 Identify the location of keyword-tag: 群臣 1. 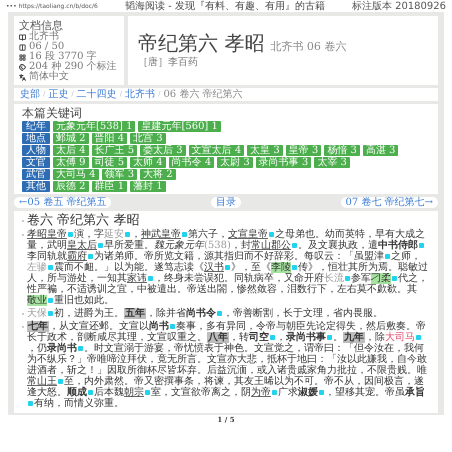
(110, 186).